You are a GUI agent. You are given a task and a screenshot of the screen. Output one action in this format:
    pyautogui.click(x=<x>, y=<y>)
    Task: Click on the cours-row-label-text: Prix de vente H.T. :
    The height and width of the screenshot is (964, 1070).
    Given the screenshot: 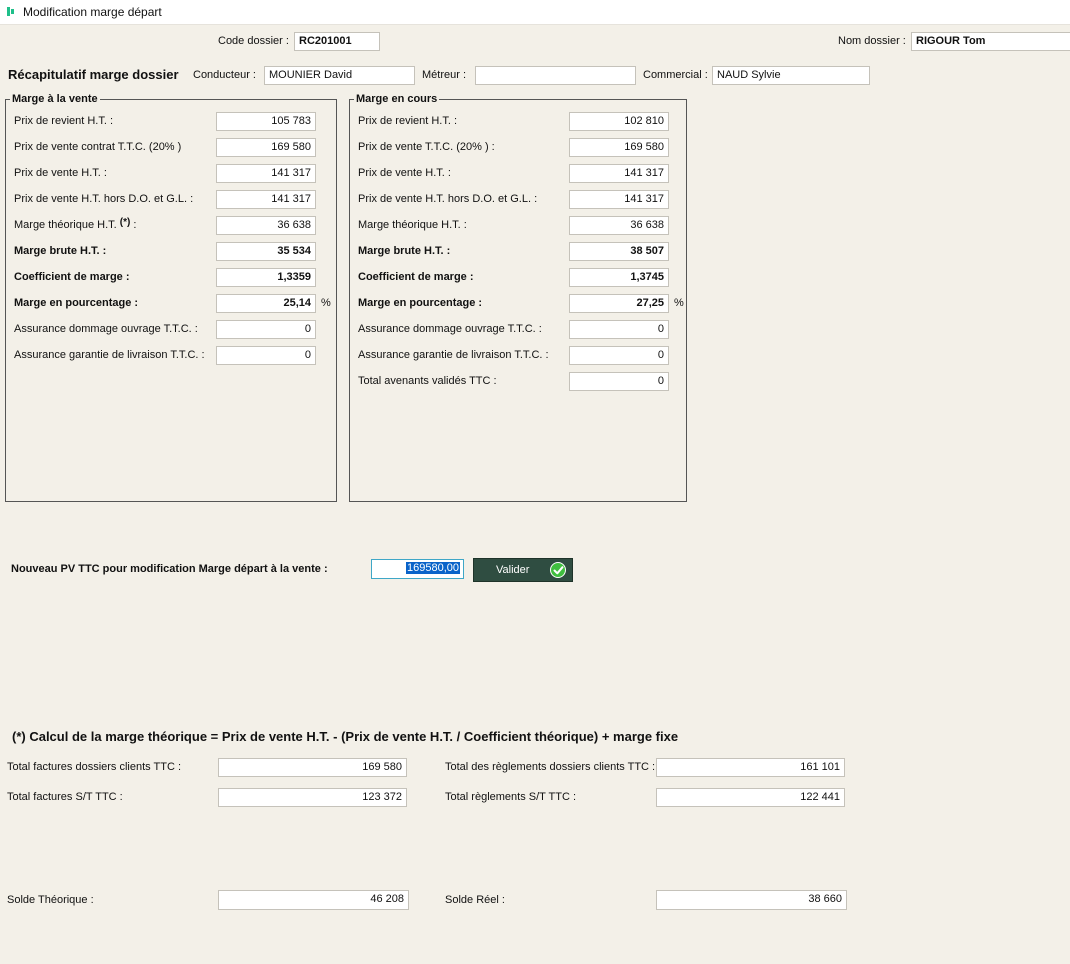 What is the action you would take?
    pyautogui.click(x=404, y=173)
    